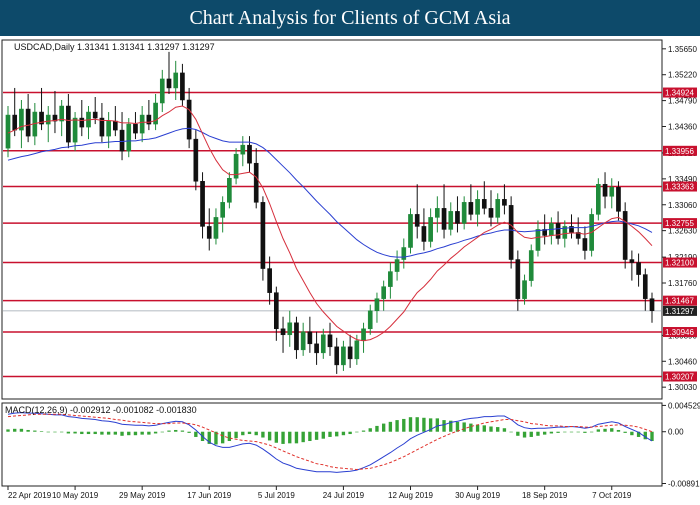 The width and height of the screenshot is (700, 505). Describe the element at coordinates (209, 495) in the screenshot. I see `x-tick-label: 17 Jun 2019` at that location.